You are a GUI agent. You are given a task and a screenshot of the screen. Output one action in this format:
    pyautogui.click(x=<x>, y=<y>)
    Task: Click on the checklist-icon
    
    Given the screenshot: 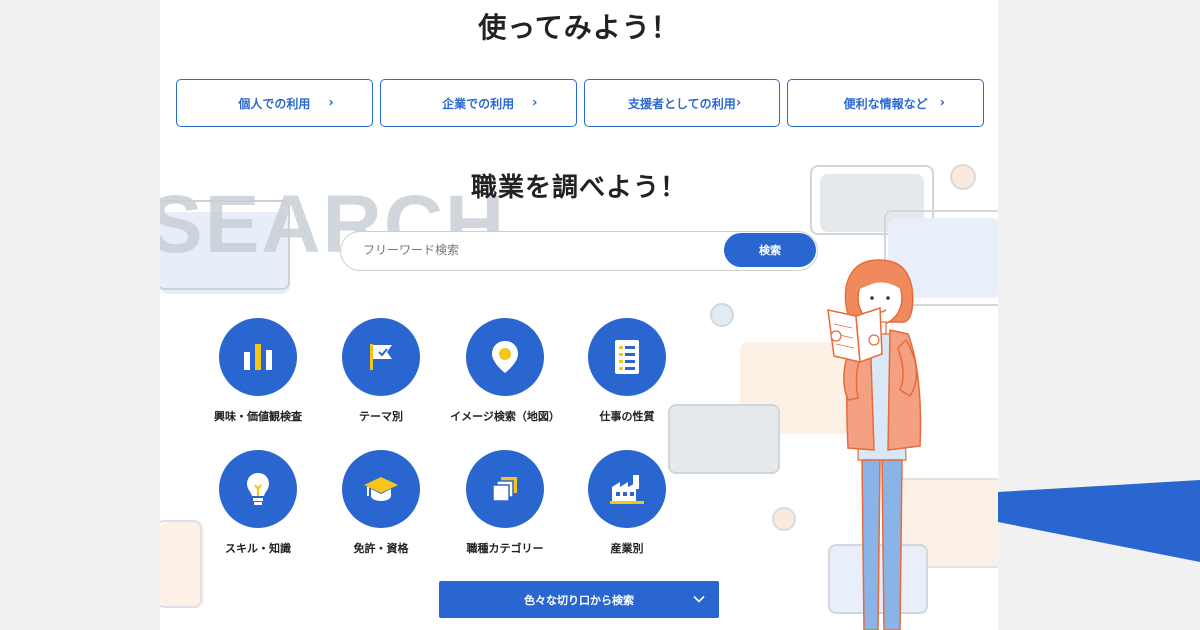 What is the action you would take?
    pyautogui.click(x=627, y=357)
    